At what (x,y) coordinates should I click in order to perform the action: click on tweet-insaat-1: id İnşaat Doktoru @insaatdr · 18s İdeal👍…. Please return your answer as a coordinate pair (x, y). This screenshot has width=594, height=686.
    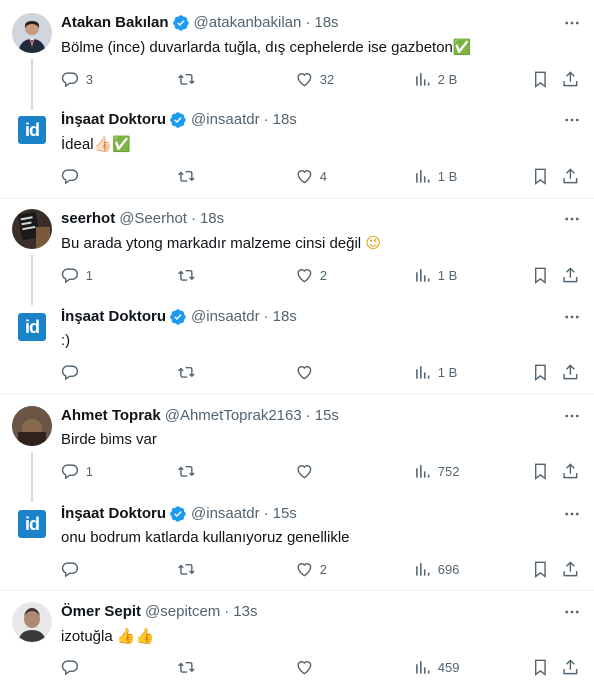
    Looking at the image, I should click on (297, 150).